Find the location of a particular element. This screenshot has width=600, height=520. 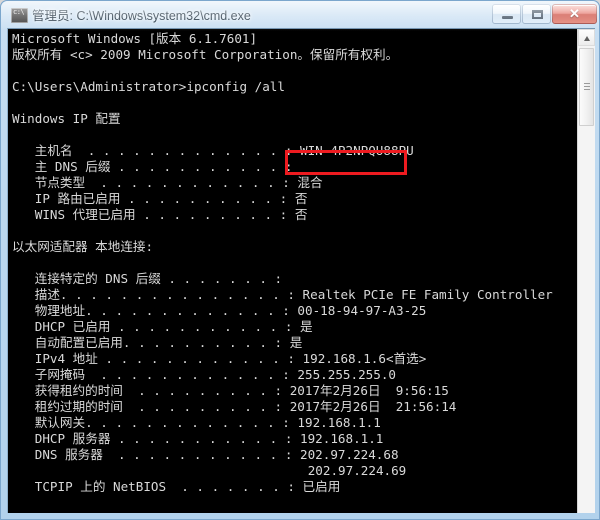

console-line: WINS 代理已启用 . . . . . . . . . : 否 is located at coordinates (160, 214).